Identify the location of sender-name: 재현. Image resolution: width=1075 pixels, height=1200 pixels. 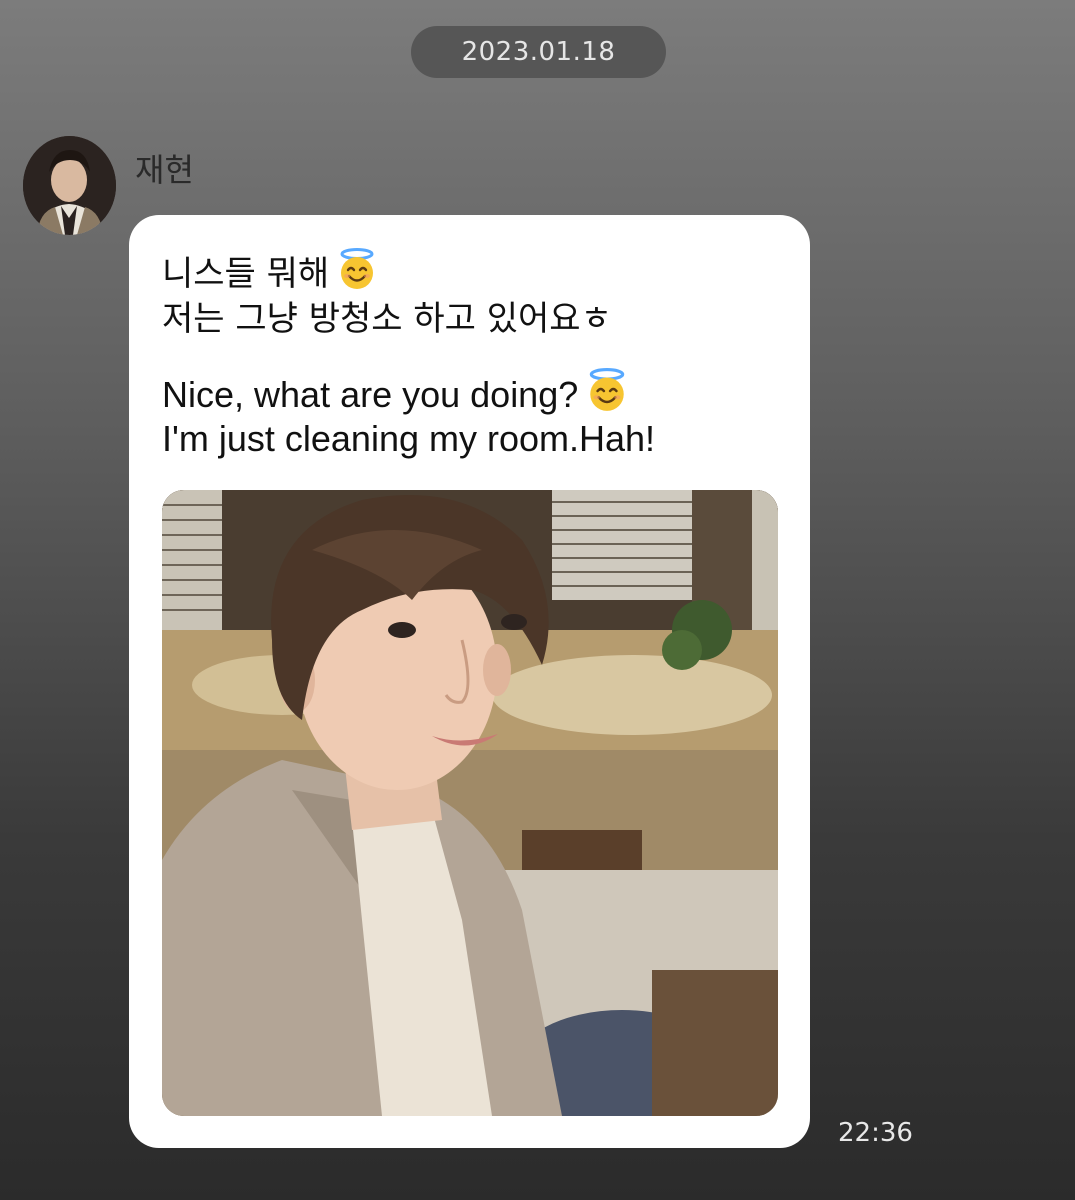
(164, 170).